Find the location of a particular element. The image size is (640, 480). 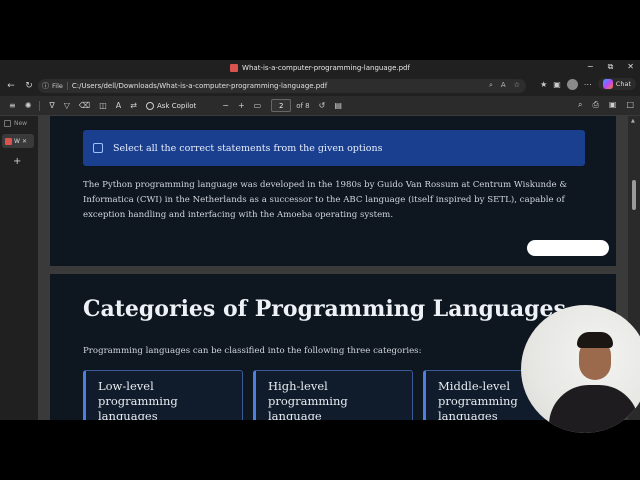

active-tab: W ✕ is located at coordinates (18, 141).